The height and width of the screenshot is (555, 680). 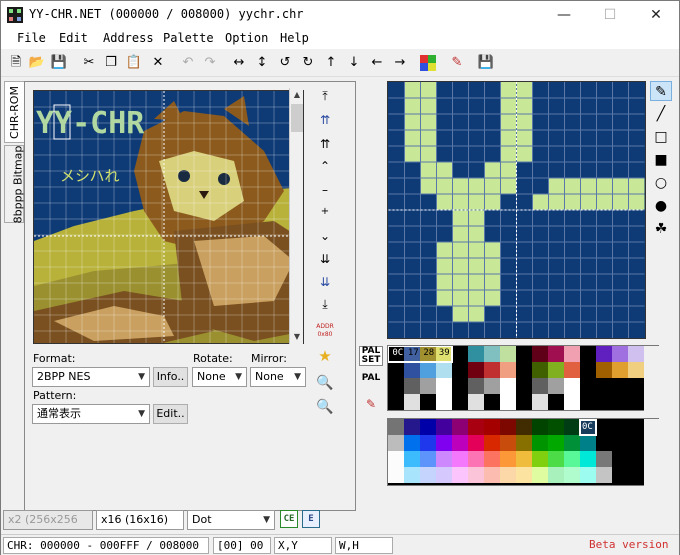 What do you see at coordinates (325, 96) in the screenshot?
I see `nav-first-icon: ⤒` at bounding box center [325, 96].